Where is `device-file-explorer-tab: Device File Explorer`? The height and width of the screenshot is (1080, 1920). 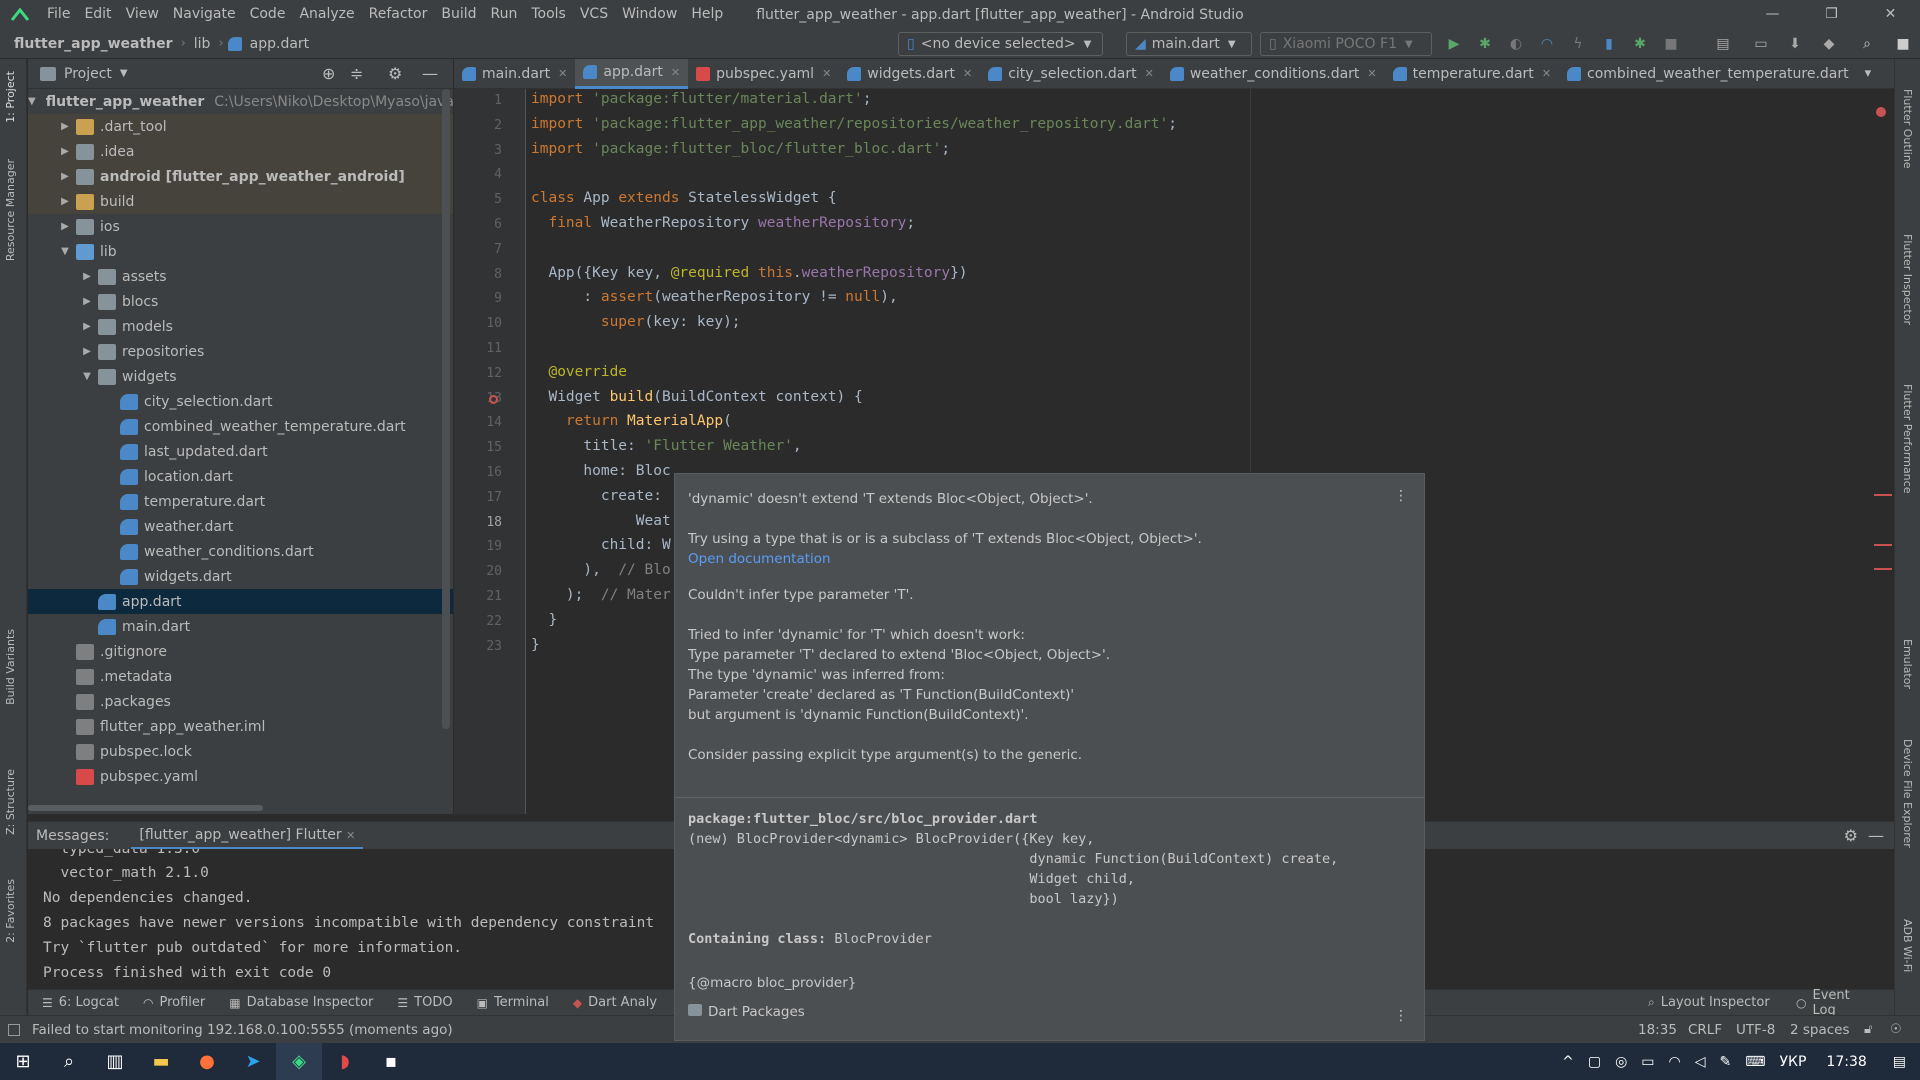 device-file-explorer-tab: Device File Explorer is located at coordinates (1907, 793).